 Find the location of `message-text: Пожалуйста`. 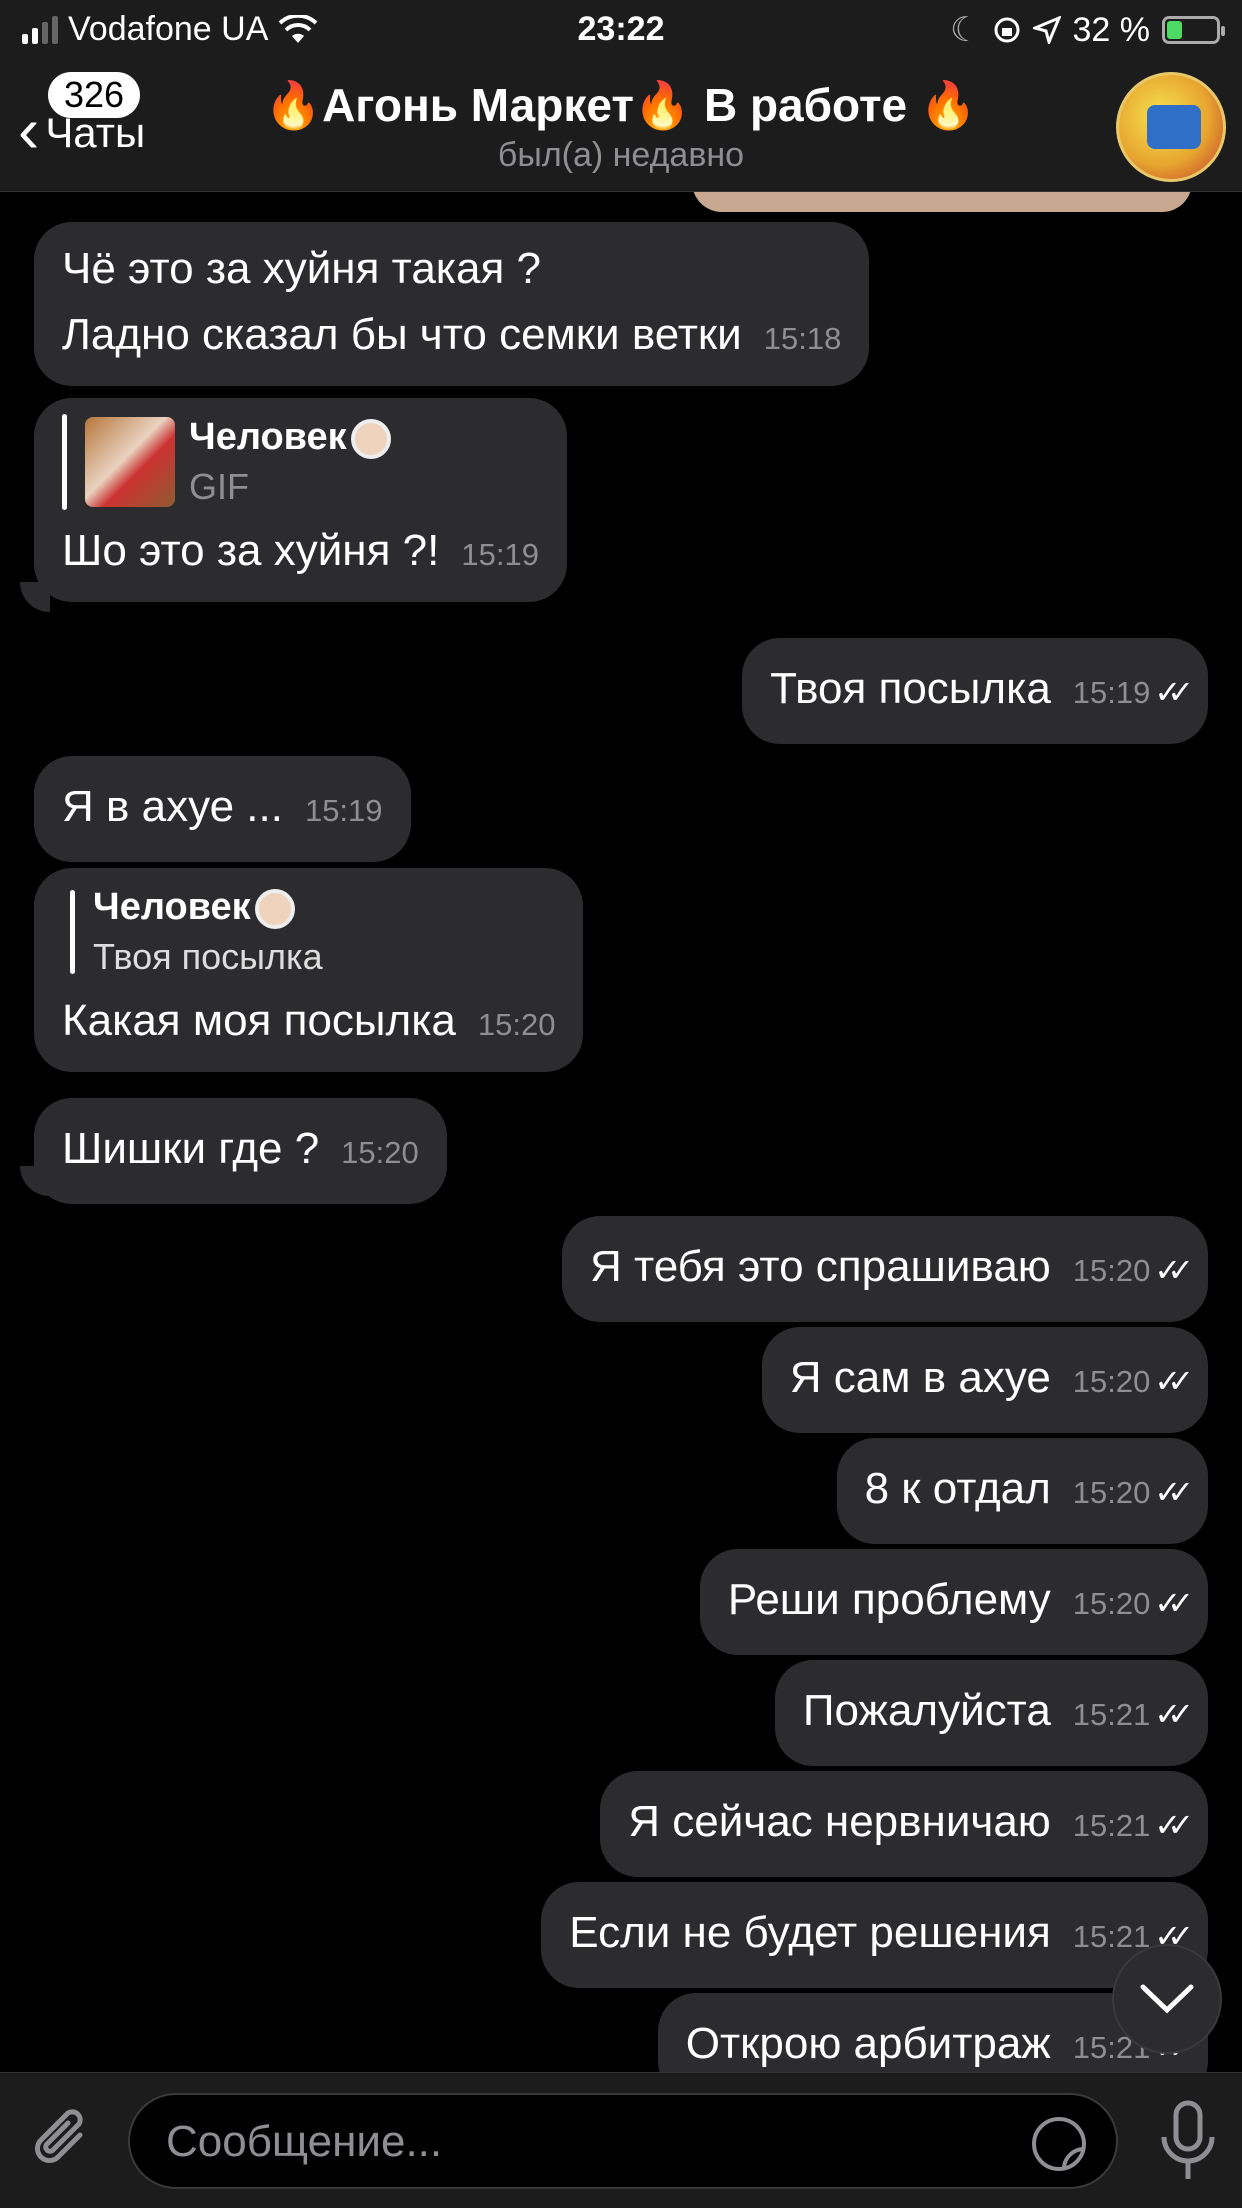

message-text: Пожалуйста is located at coordinates (926, 1710).